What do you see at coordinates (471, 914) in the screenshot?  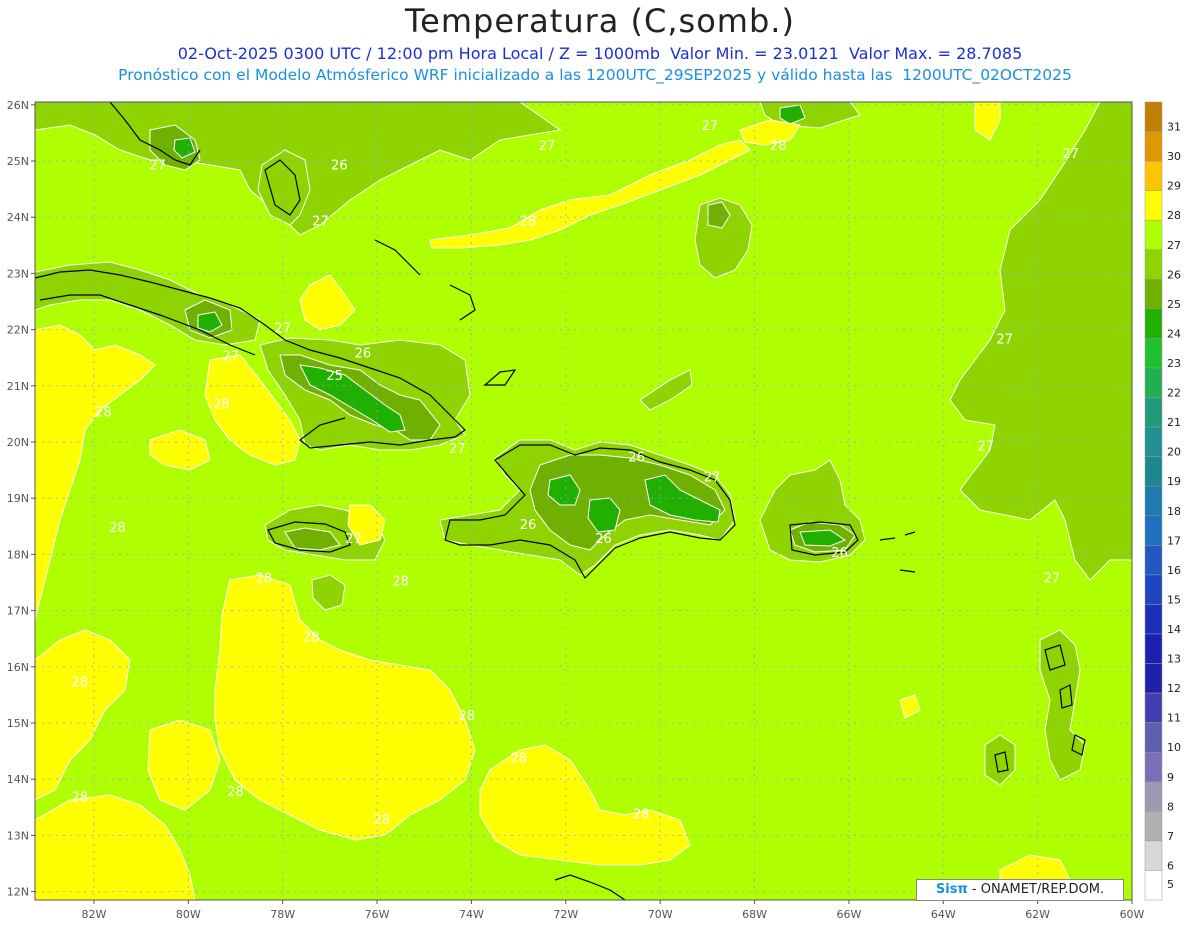 I see `lon-tick-label: 74W` at bounding box center [471, 914].